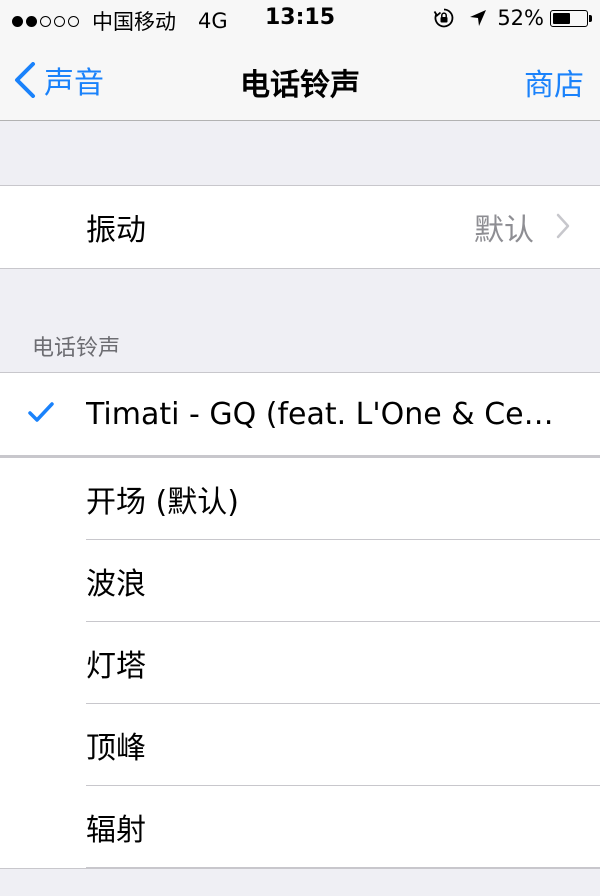  I want to click on vibration-value: 默认, so click(504, 230).